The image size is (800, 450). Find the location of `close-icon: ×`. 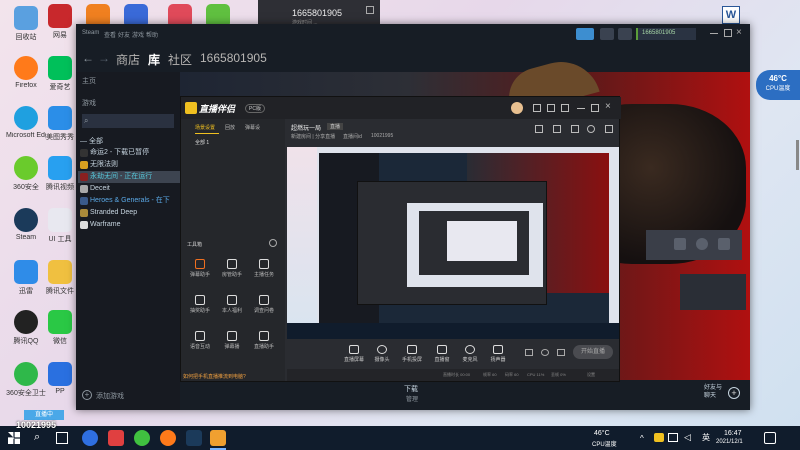

close-icon: × is located at coordinates (739, 32).